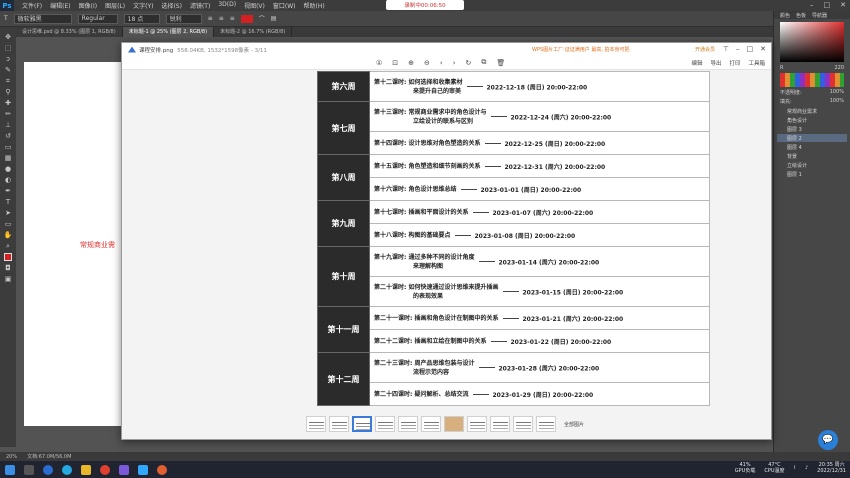 The height and width of the screenshot is (478, 850). Describe the element at coordinates (124, 469) in the screenshot. I see `app-icon` at that location.